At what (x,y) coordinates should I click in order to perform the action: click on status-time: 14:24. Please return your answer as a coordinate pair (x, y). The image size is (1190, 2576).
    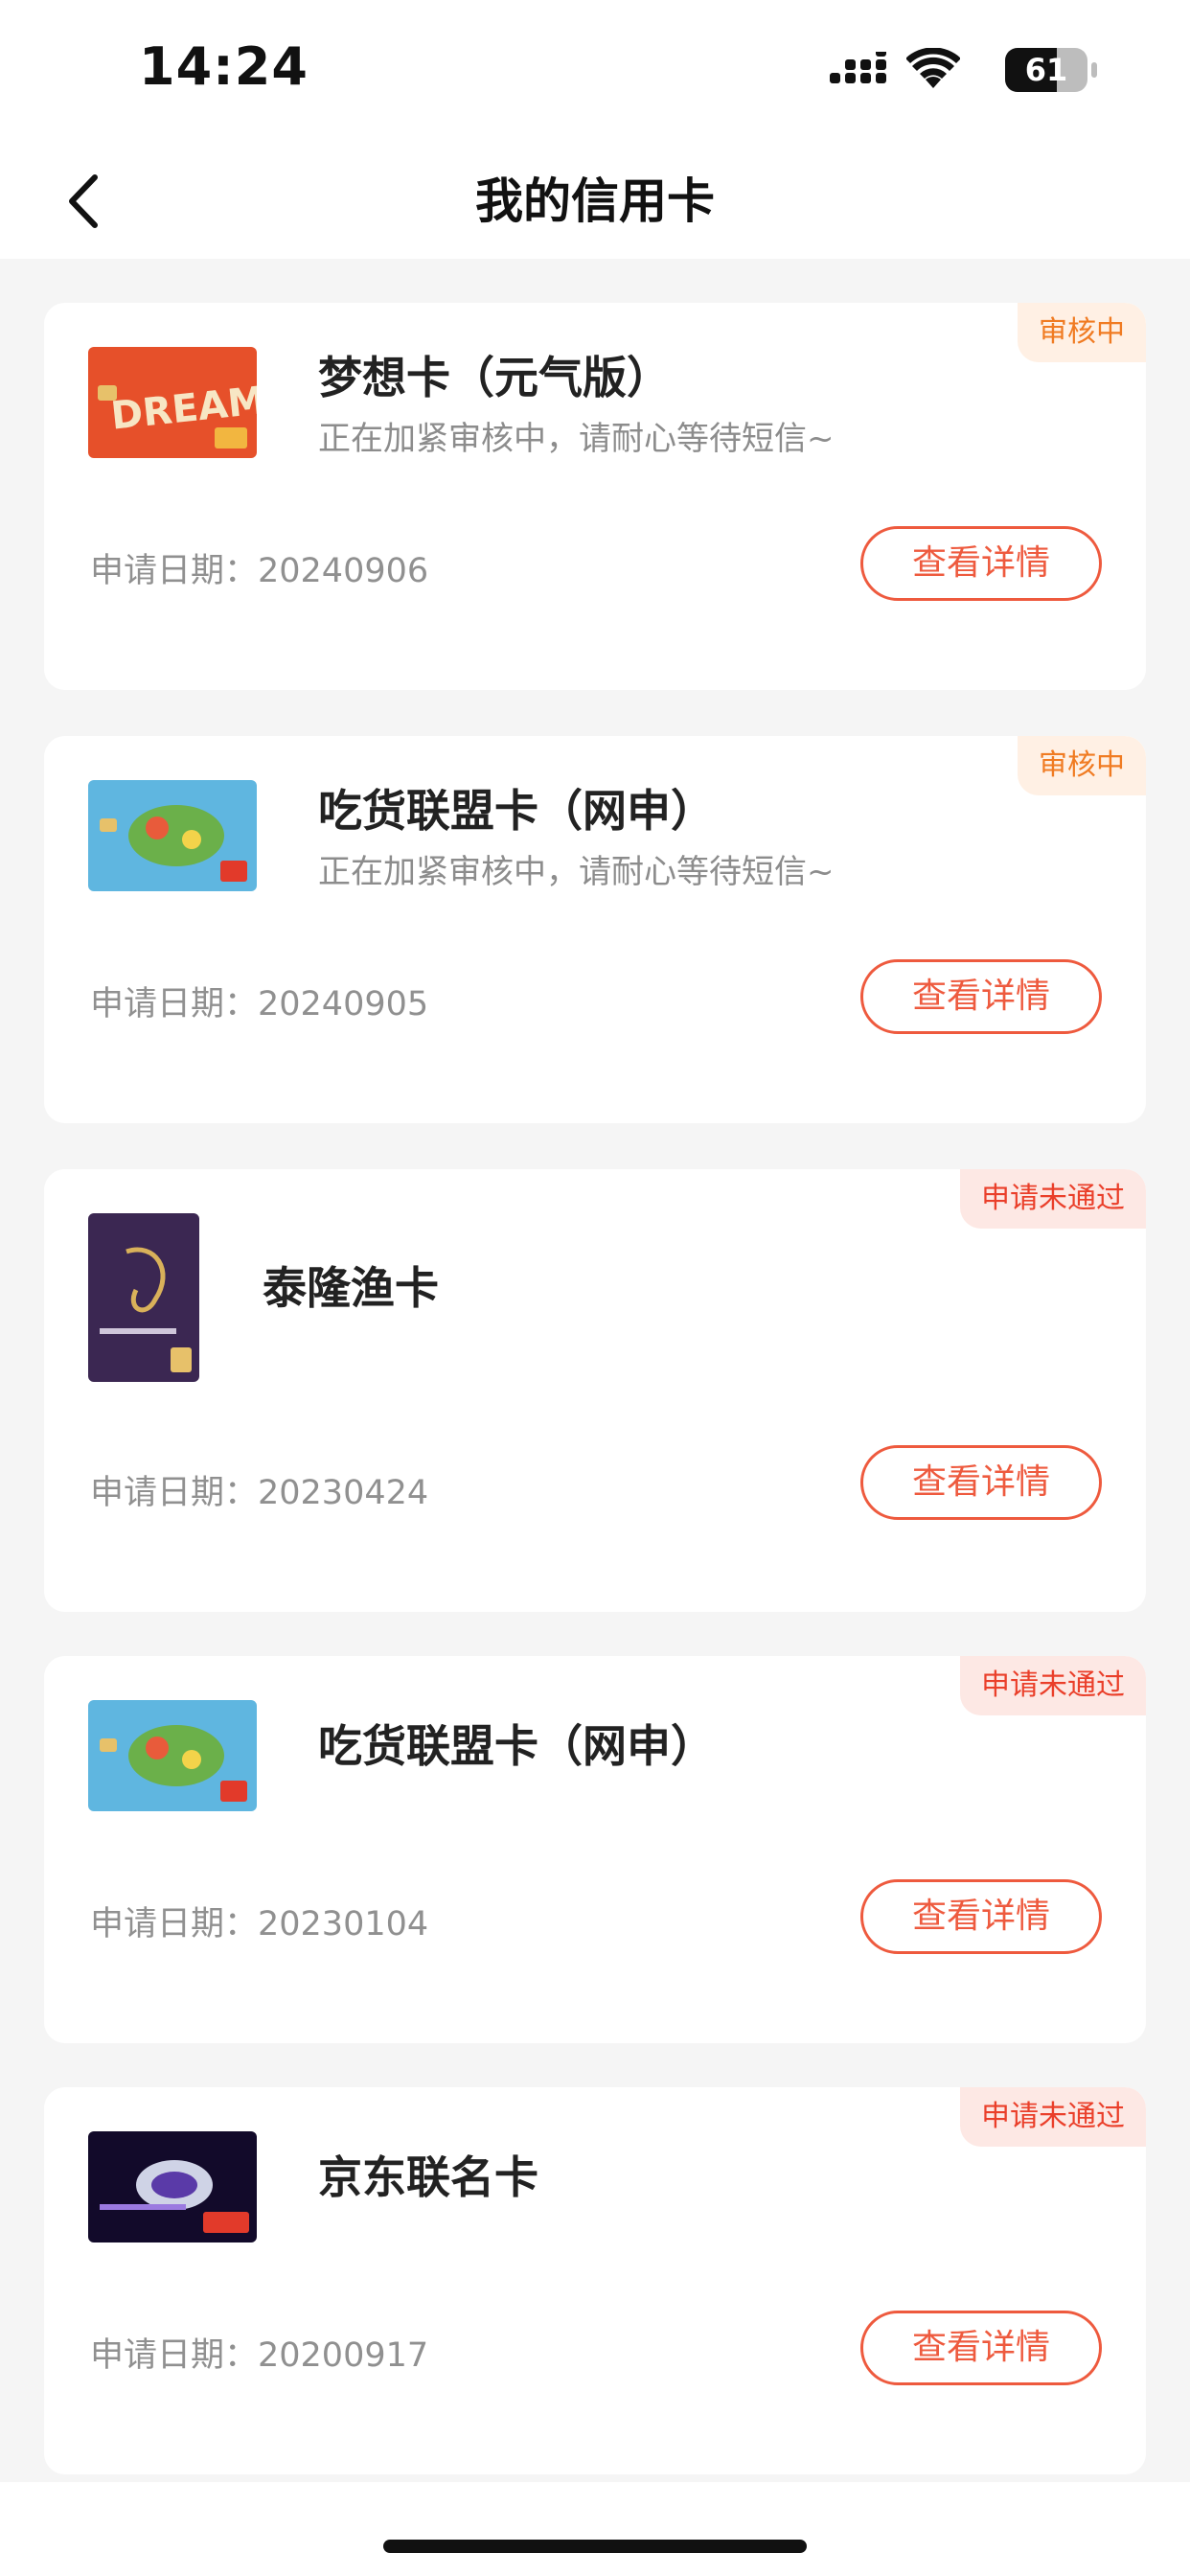
    Looking at the image, I should click on (224, 66).